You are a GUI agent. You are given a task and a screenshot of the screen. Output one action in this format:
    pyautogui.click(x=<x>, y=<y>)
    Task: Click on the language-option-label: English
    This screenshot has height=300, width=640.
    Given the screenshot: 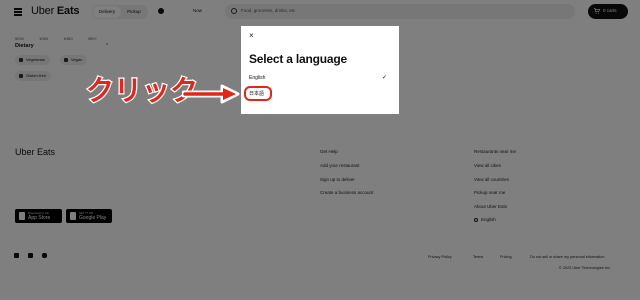 What is the action you would take?
    pyautogui.click(x=257, y=78)
    